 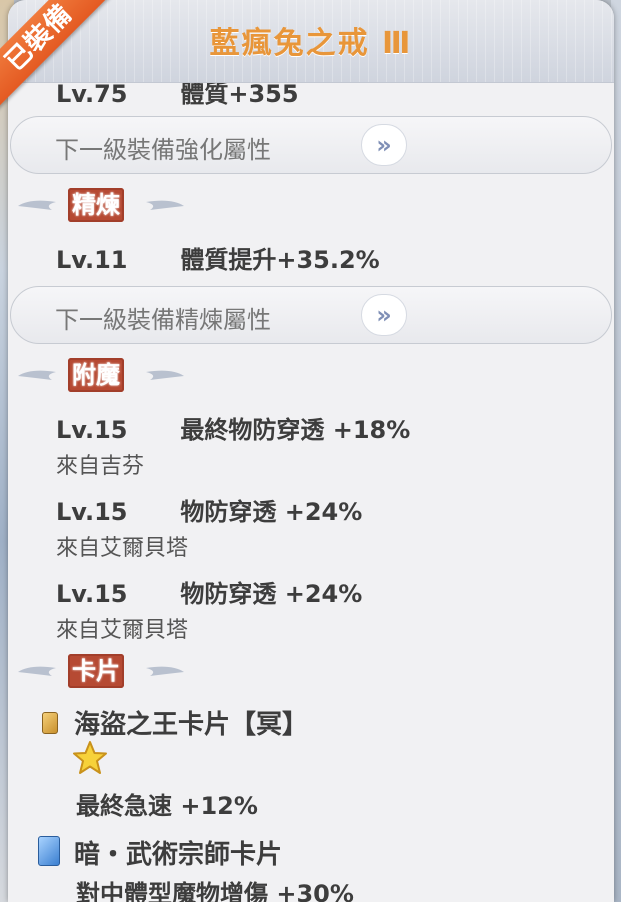 I want to click on blue-card-icon, so click(x=49, y=851).